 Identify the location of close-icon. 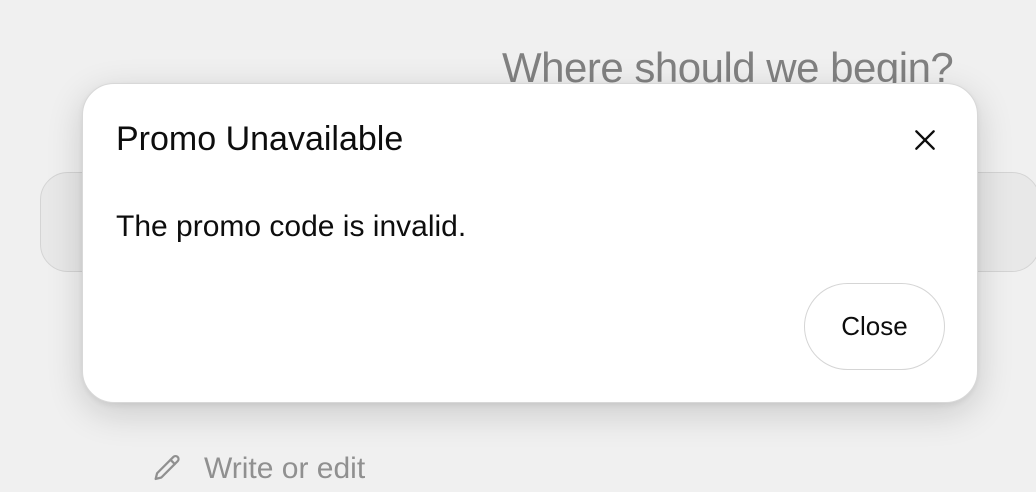
(925, 140).